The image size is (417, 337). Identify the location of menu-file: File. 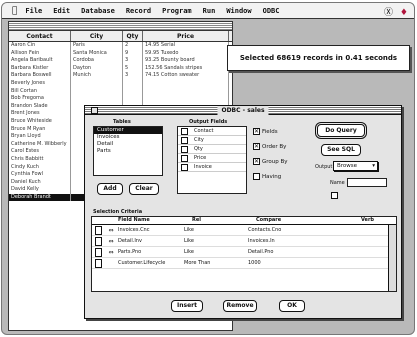
(33, 11).